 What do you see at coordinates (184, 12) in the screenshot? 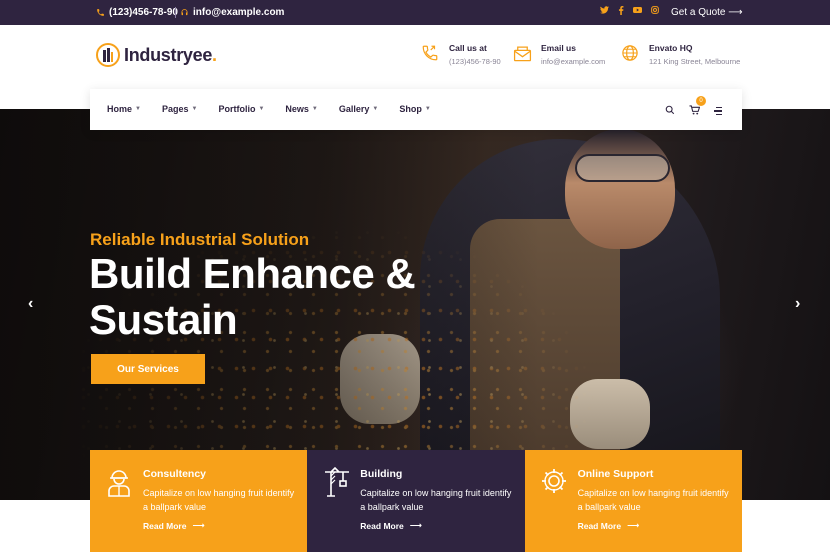
I see `headset-icon` at bounding box center [184, 12].